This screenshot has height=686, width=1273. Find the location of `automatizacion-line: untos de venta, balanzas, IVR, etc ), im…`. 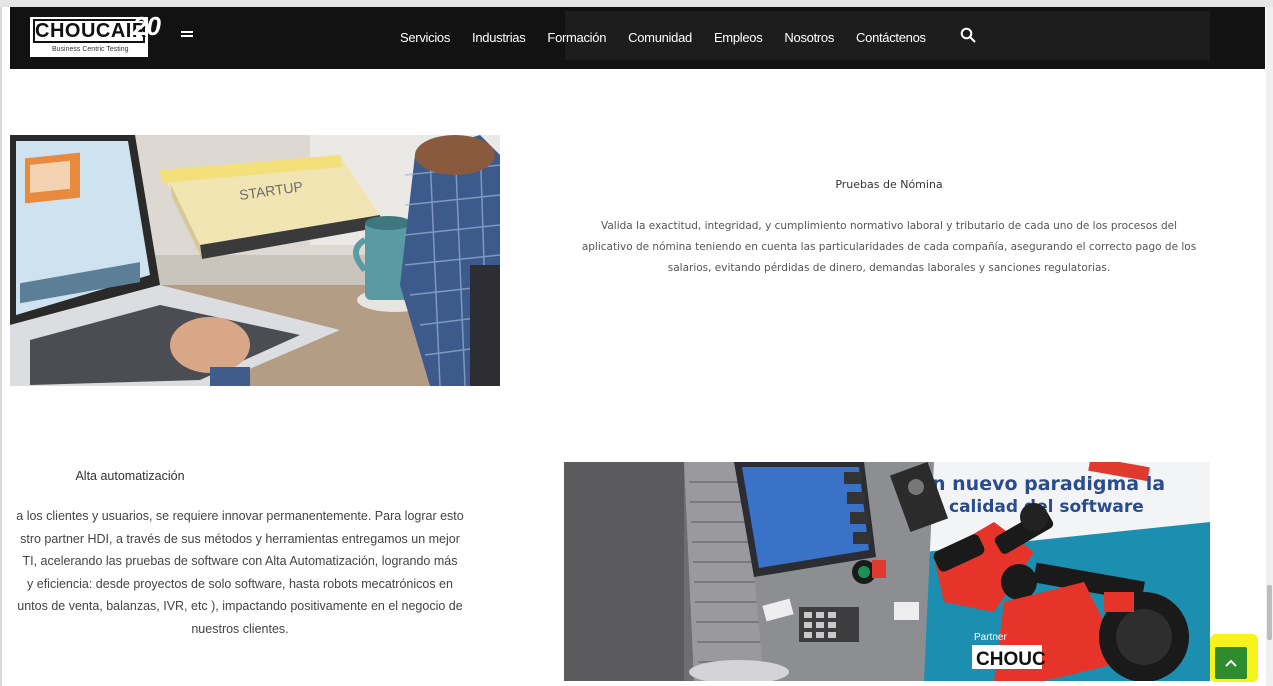

automatizacion-line: untos de venta, balanzas, IVR, etc ), im… is located at coordinates (240, 606).